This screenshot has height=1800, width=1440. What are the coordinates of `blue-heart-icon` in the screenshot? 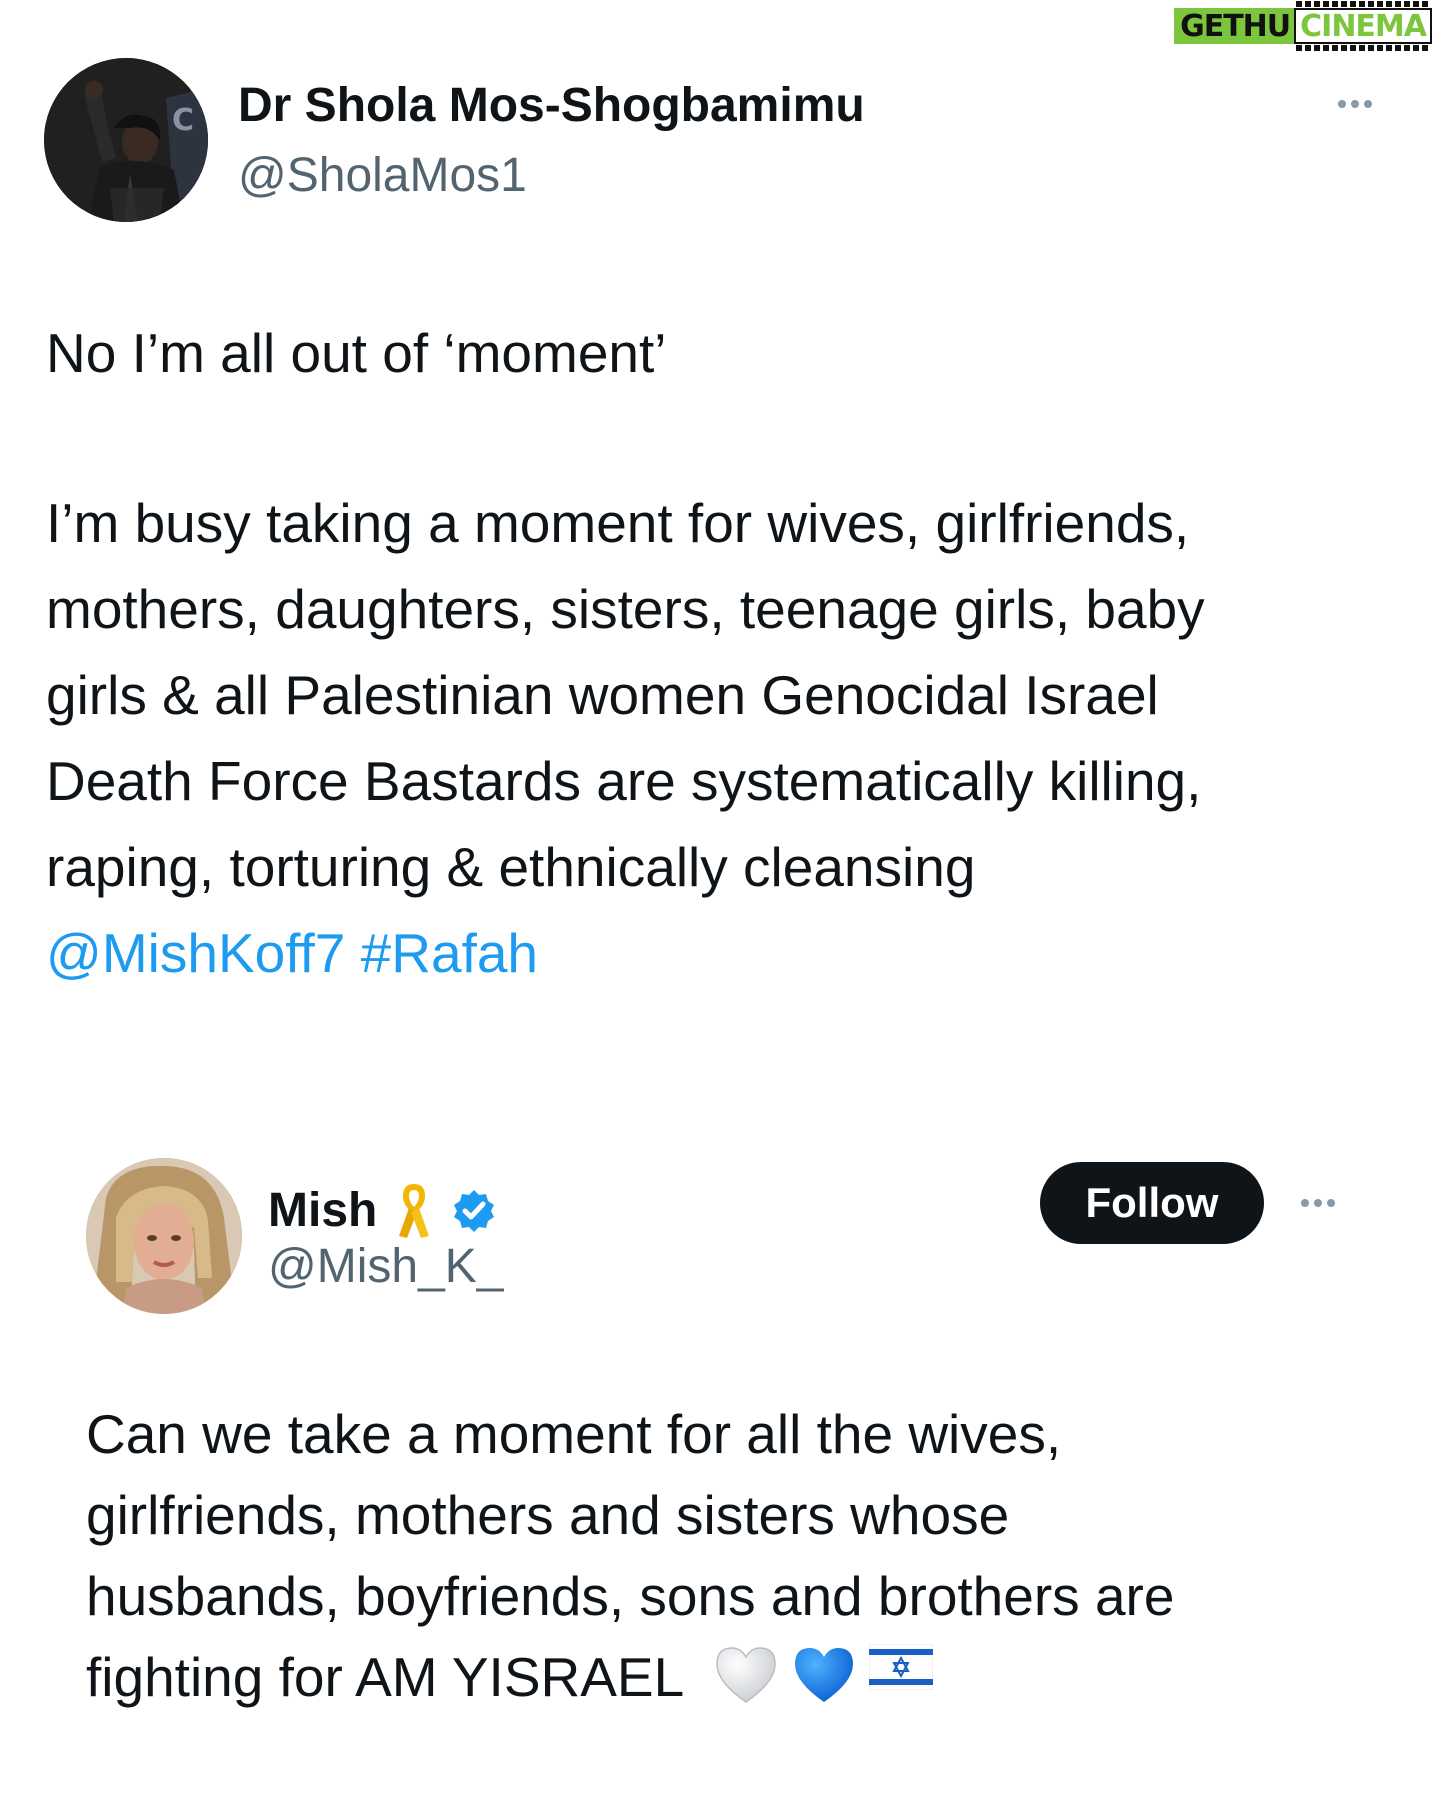 It's located at (824, 1675).